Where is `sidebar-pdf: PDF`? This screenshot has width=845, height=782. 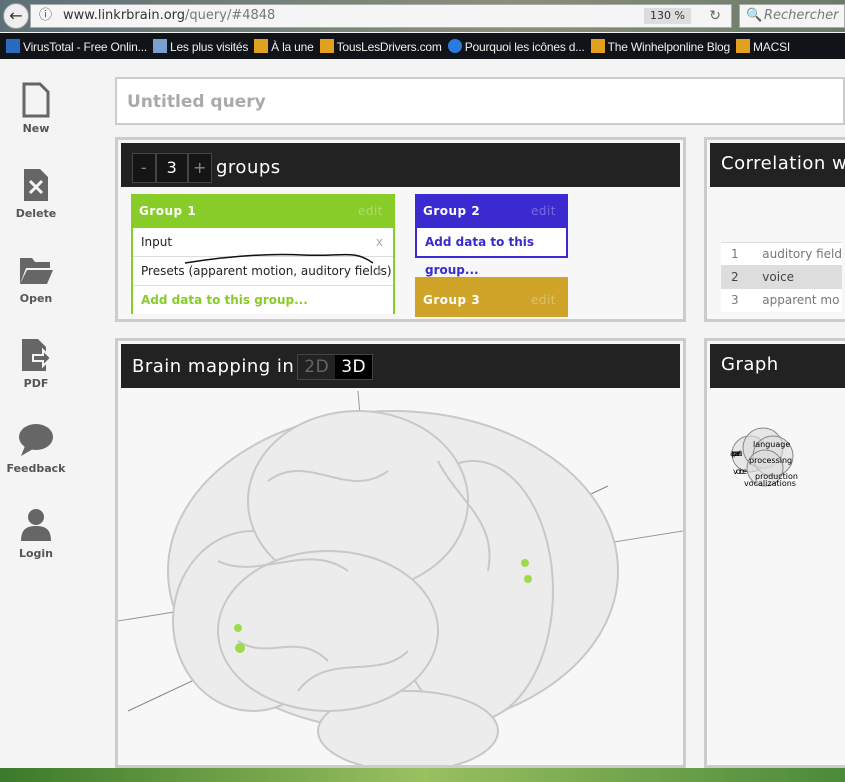 sidebar-pdf: PDF is located at coordinates (36, 363).